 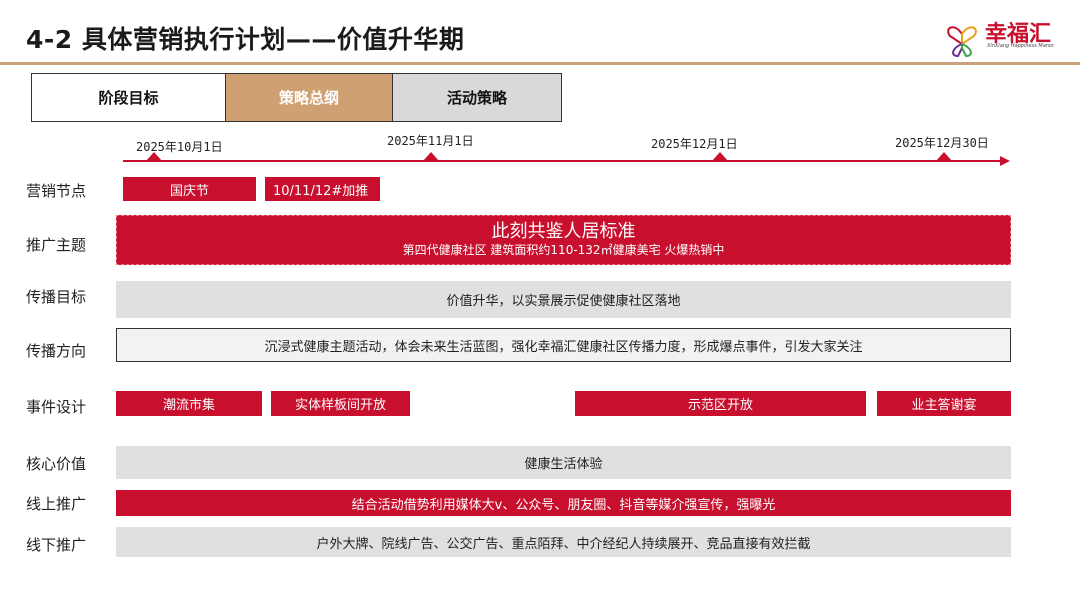 What do you see at coordinates (1021, 46) in the screenshot?
I see `logo-subtext: XinXiang Happiness Manor` at bounding box center [1021, 46].